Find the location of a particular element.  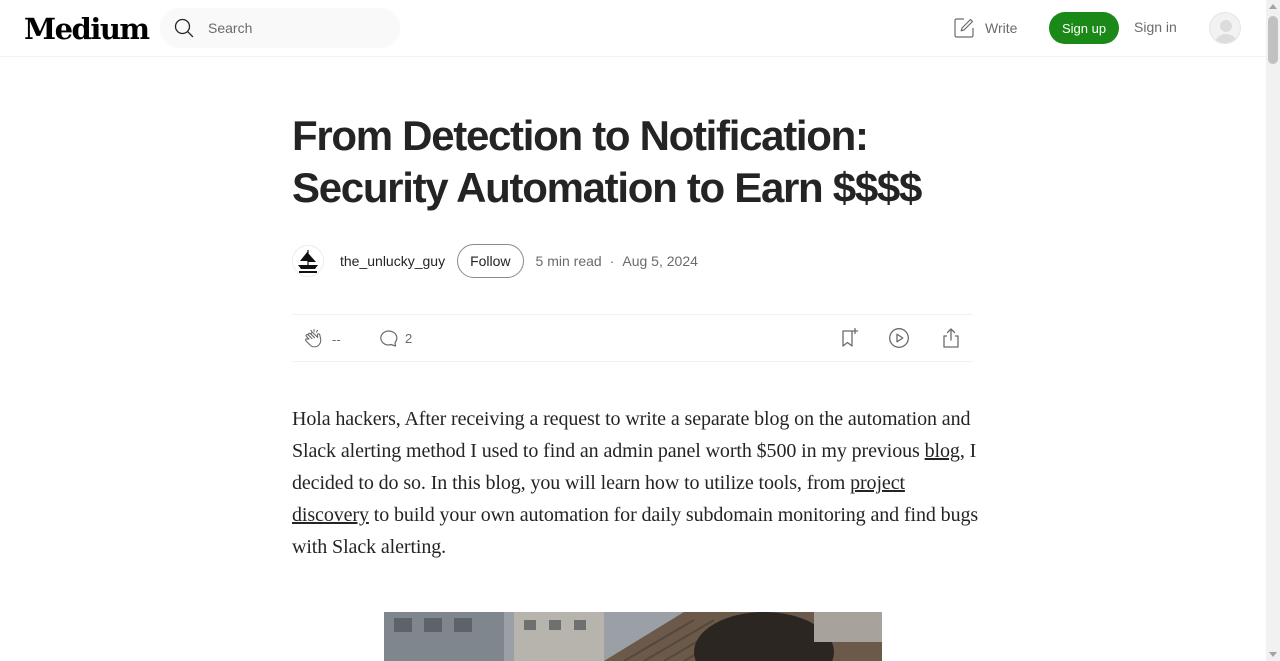

article-hero-image is located at coordinates (633, 636).